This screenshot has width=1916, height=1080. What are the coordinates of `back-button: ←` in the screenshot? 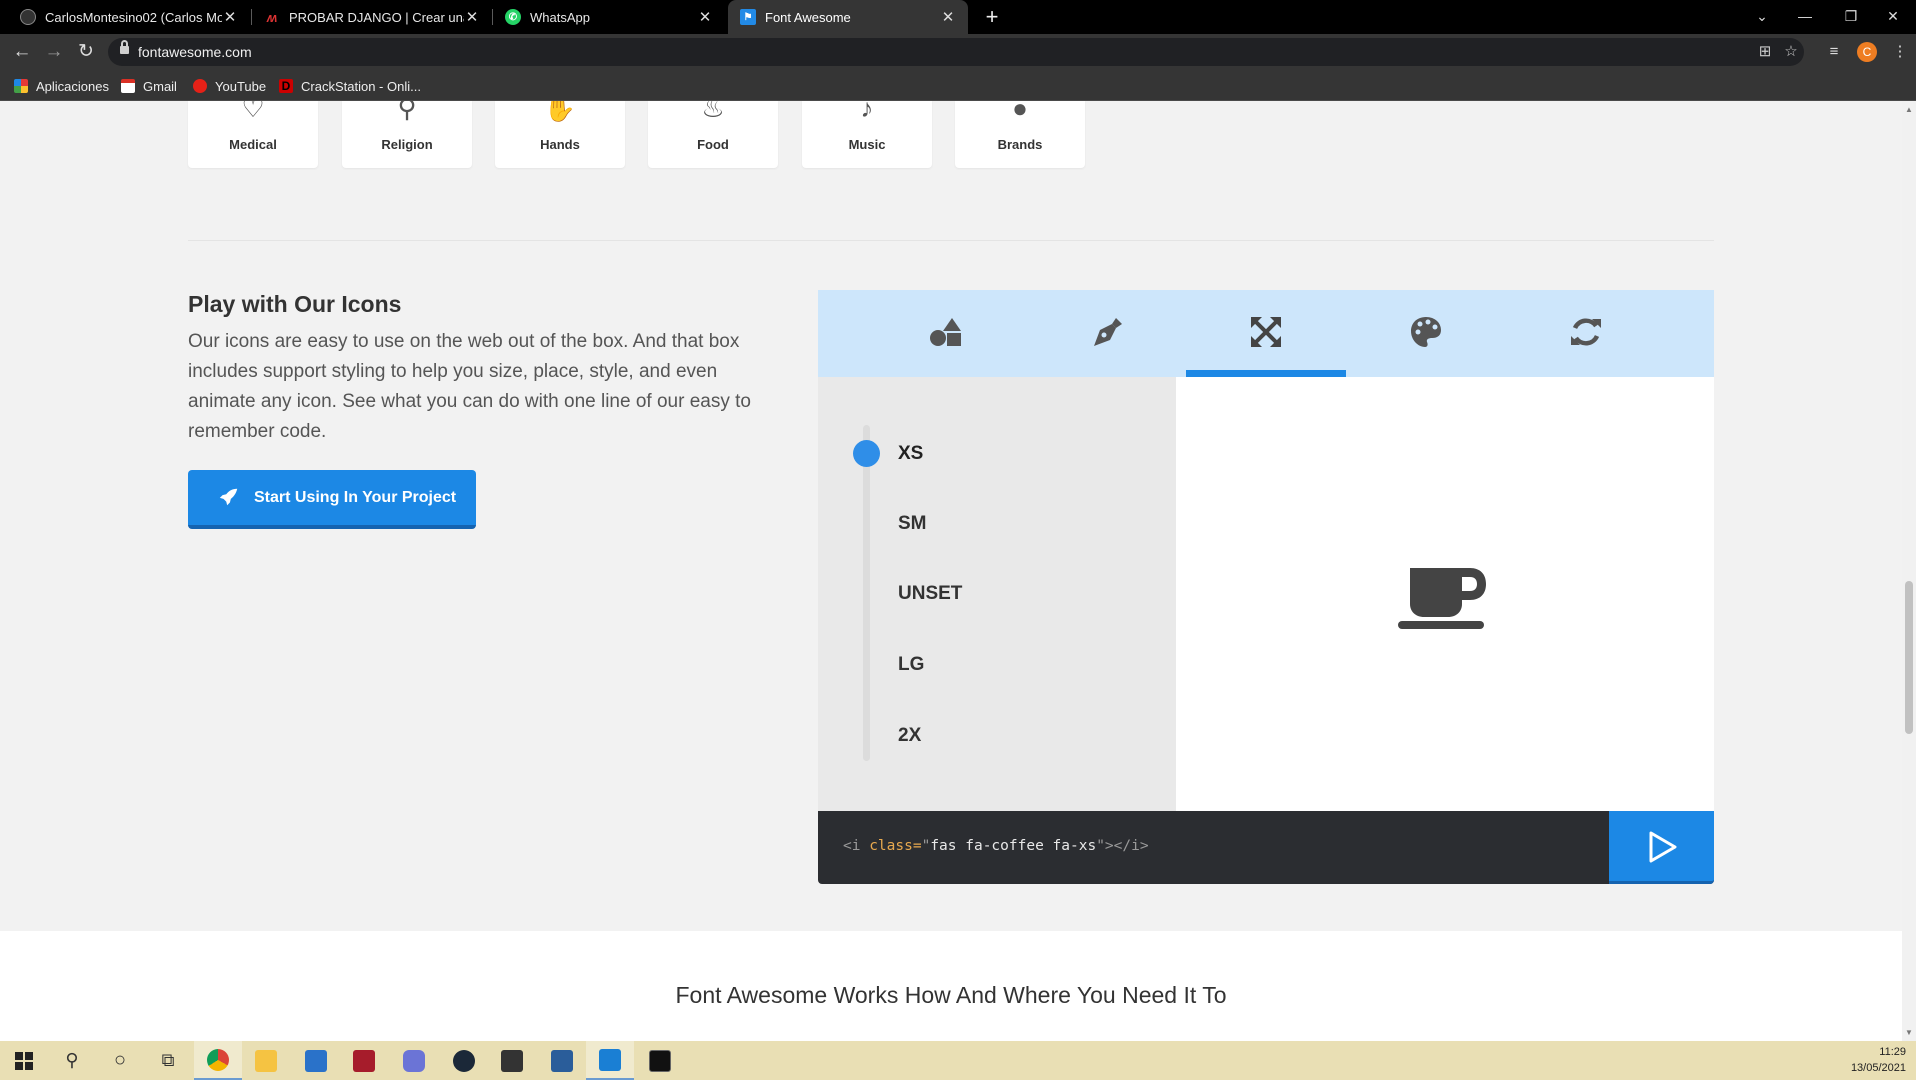 It's located at (22, 52).